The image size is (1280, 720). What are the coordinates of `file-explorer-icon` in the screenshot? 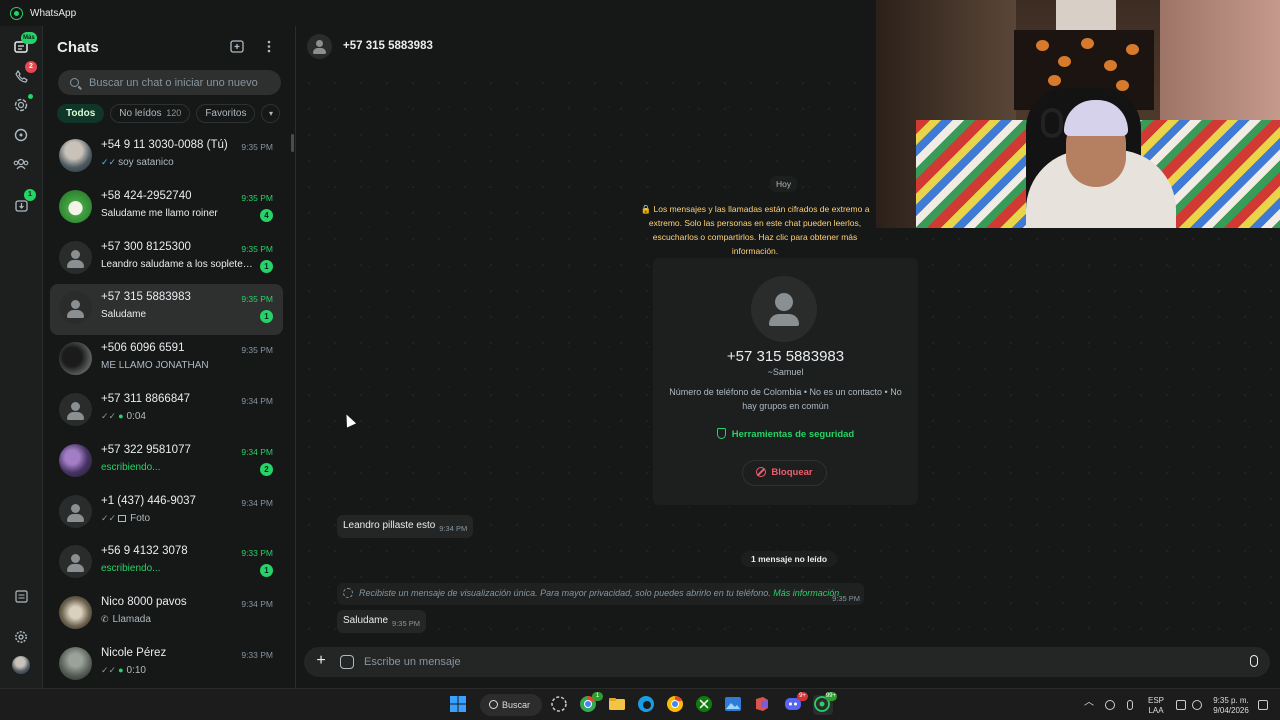 It's located at (618, 705).